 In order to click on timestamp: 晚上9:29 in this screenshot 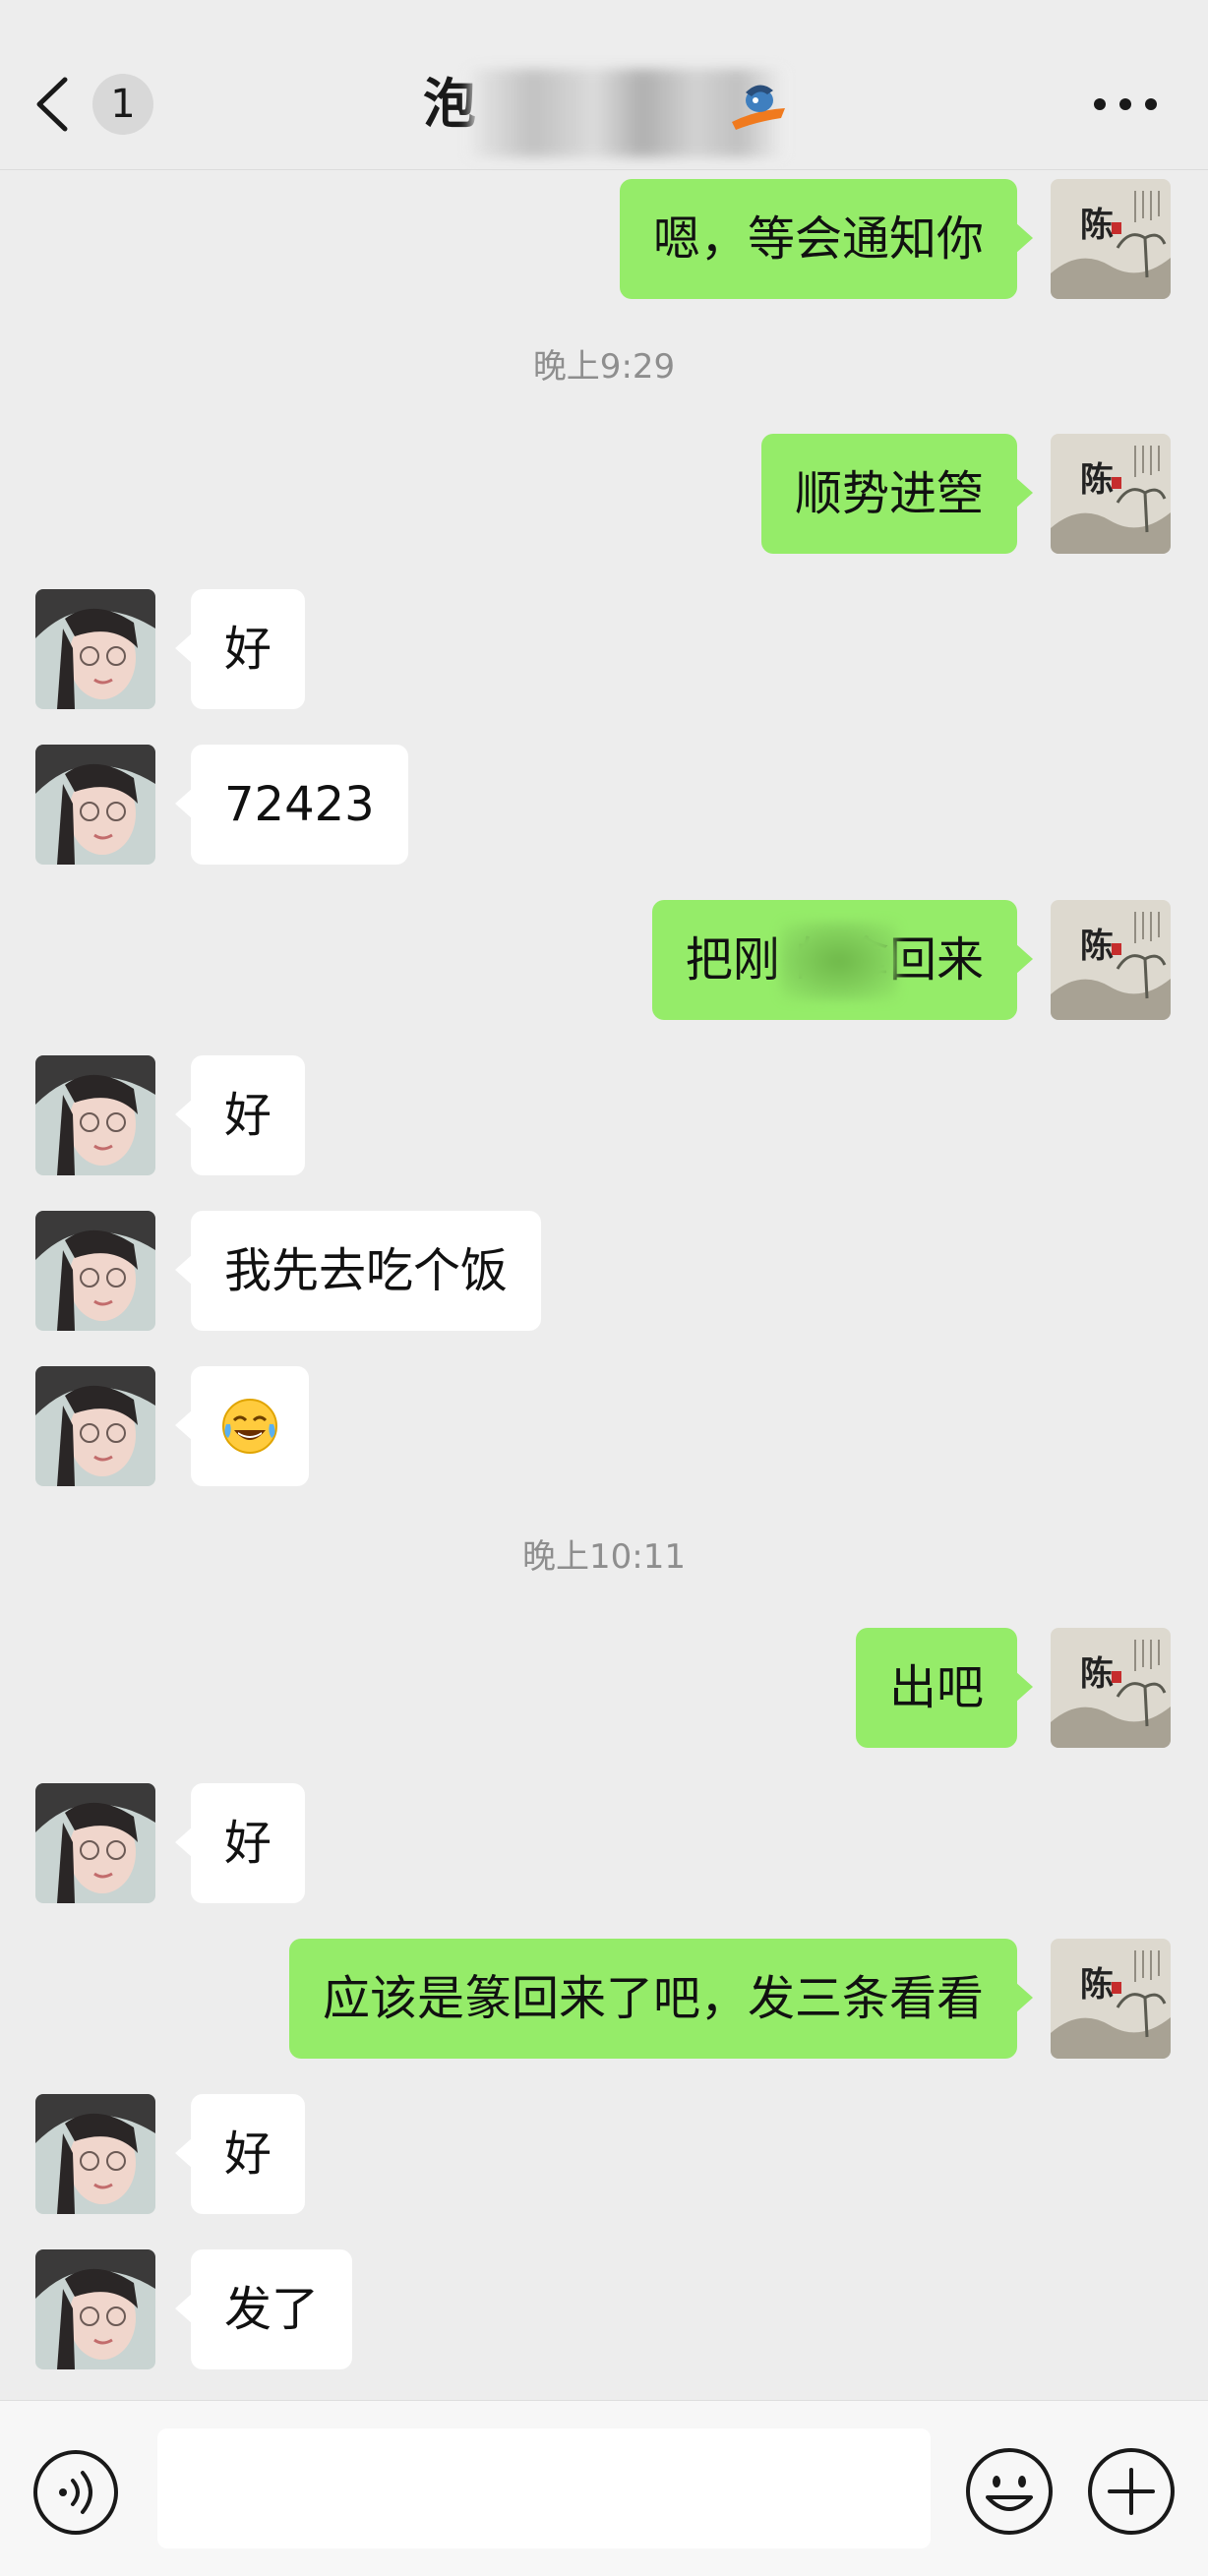, I will do `click(604, 367)`.